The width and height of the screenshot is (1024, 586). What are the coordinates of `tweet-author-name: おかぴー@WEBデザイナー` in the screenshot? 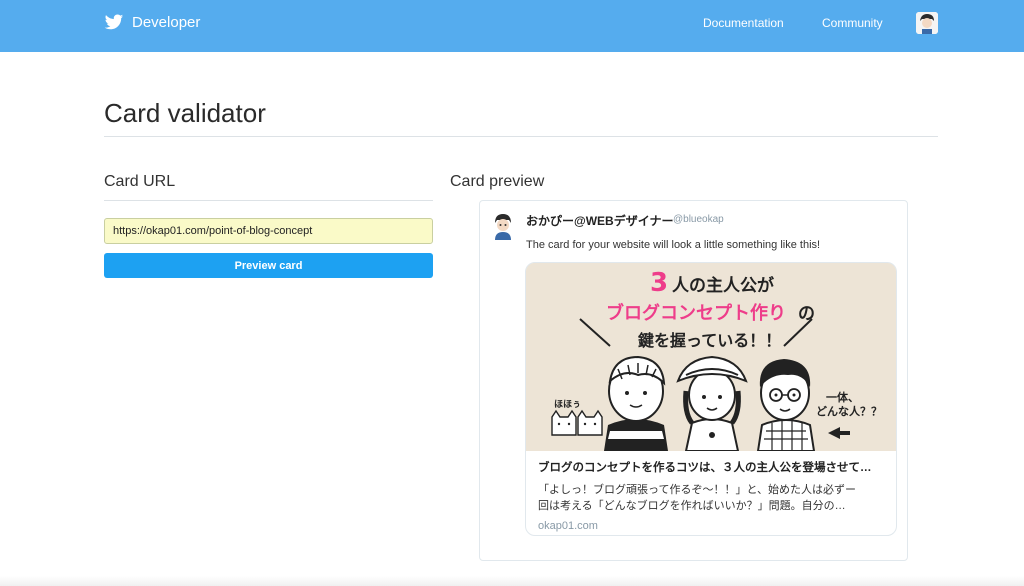 It's located at (600, 221).